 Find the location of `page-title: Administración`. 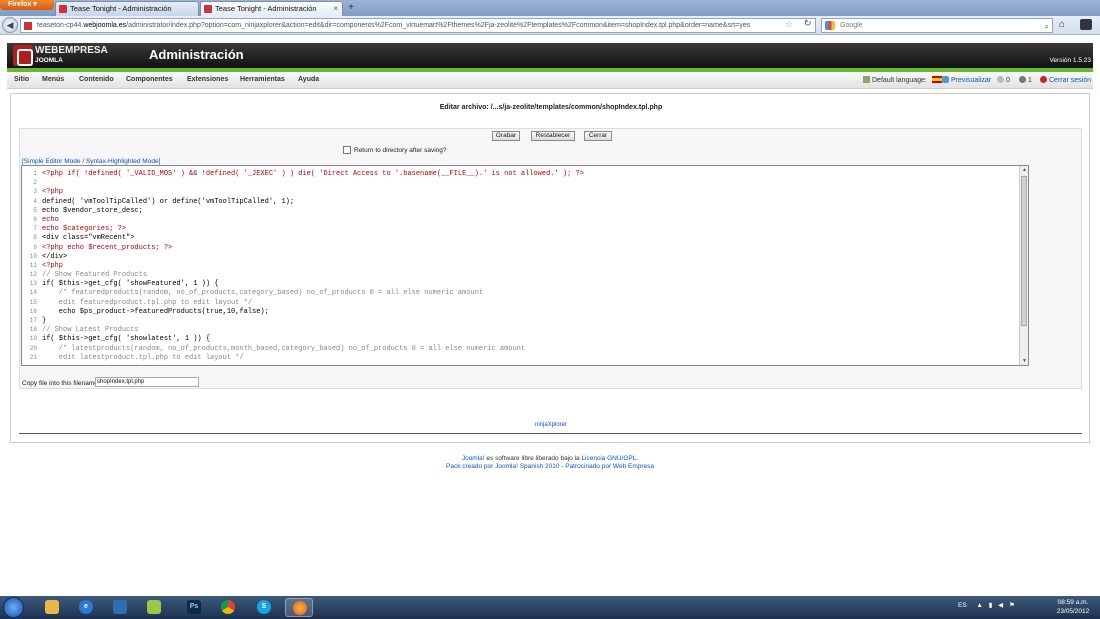

page-title: Administración is located at coordinates (196, 54).